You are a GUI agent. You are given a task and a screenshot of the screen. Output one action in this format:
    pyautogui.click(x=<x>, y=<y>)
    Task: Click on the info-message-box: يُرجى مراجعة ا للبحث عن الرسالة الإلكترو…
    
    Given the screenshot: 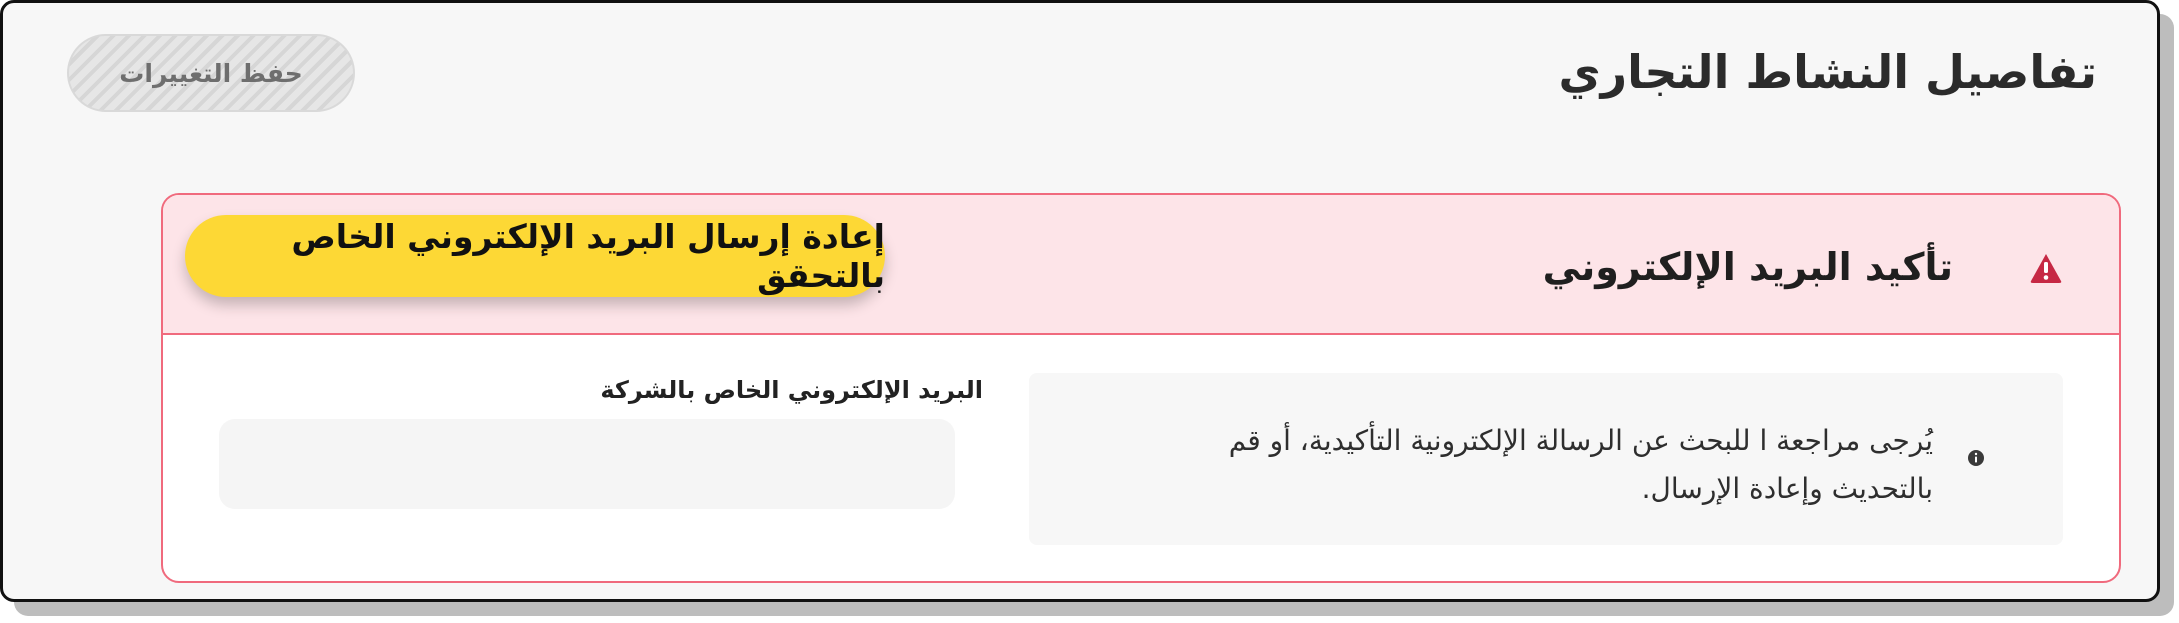 What is the action you would take?
    pyautogui.click(x=1546, y=459)
    